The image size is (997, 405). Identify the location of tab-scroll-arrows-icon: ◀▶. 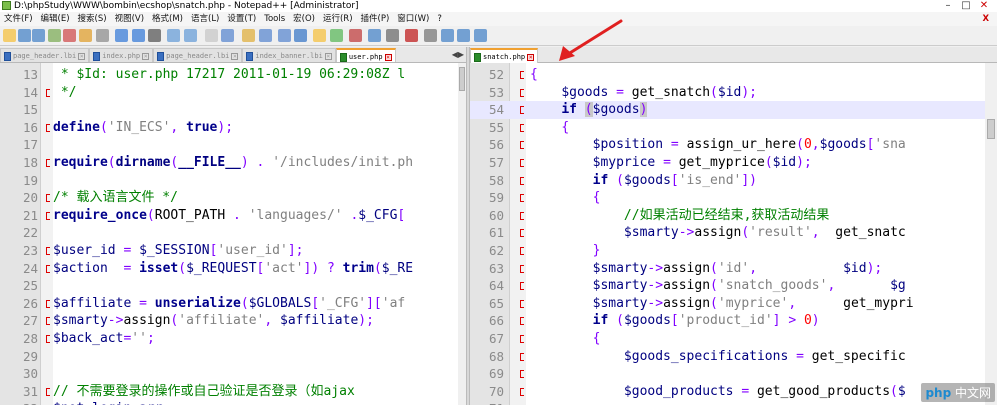
(458, 54).